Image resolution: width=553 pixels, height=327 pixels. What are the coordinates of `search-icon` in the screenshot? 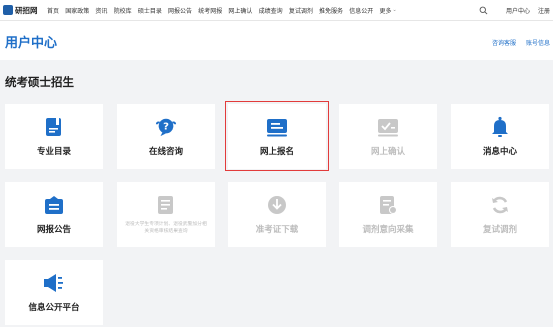 It's located at (483, 10).